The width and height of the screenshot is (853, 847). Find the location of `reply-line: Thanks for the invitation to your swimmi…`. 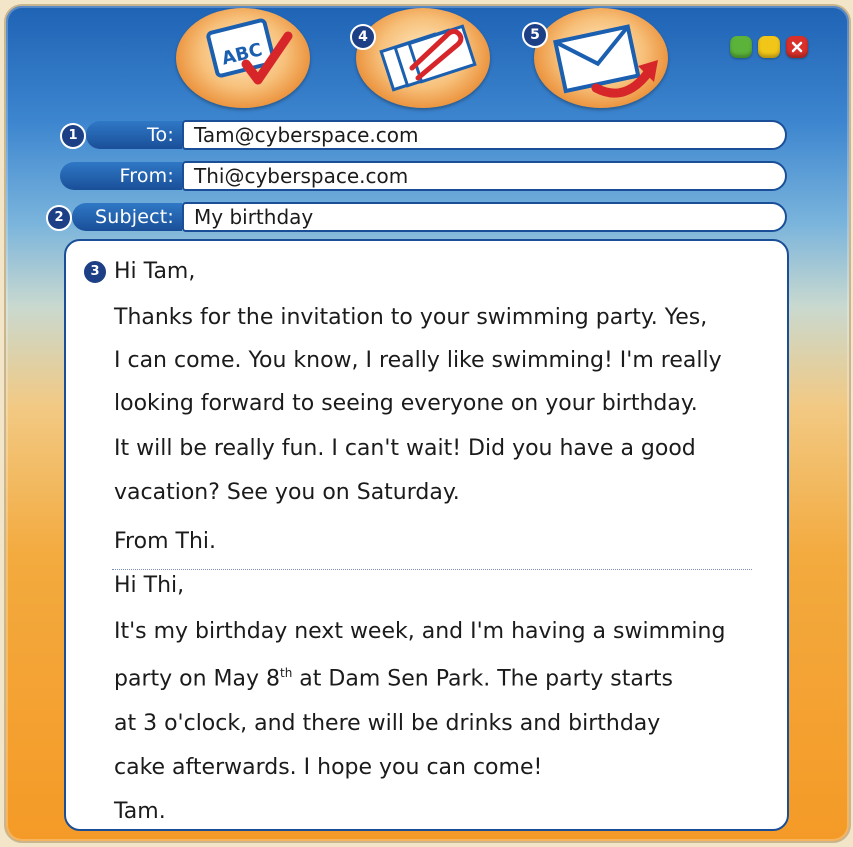

reply-line: Thanks for the invitation to your swimmi… is located at coordinates (411, 317).